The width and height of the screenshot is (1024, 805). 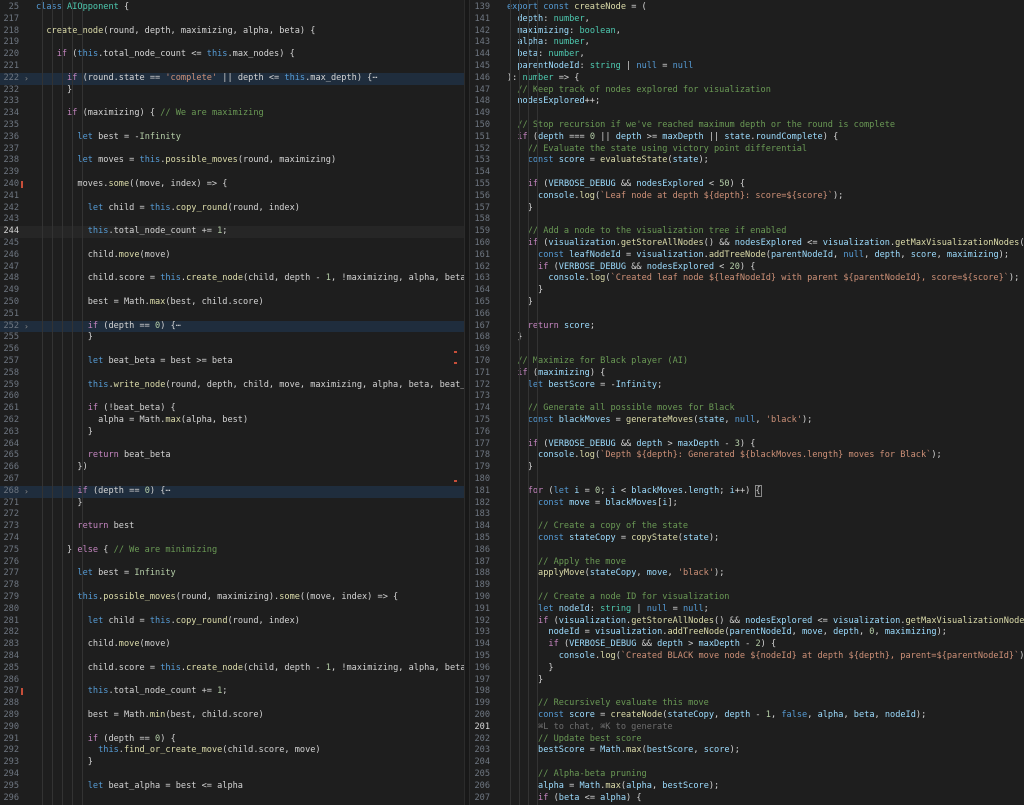 What do you see at coordinates (232, 799) in the screenshot?
I see `code-line: 296` at bounding box center [232, 799].